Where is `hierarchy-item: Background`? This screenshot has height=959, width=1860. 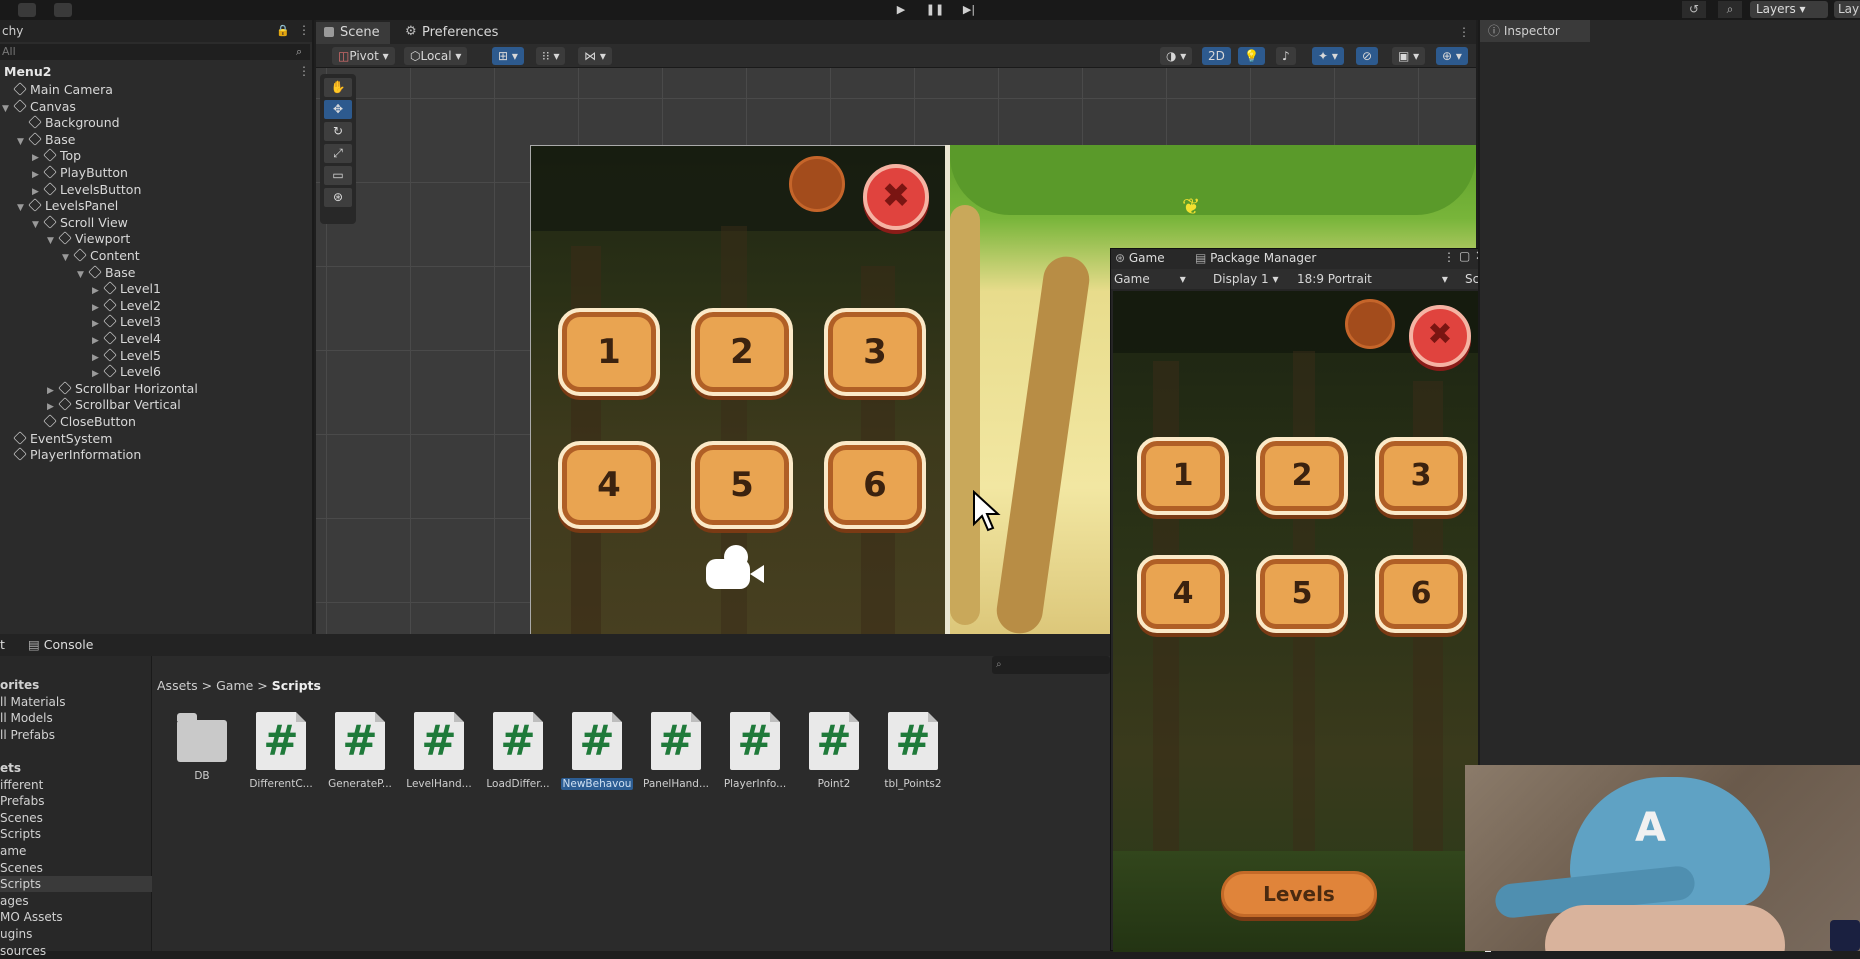
hierarchy-item: Background is located at coordinates (68, 123).